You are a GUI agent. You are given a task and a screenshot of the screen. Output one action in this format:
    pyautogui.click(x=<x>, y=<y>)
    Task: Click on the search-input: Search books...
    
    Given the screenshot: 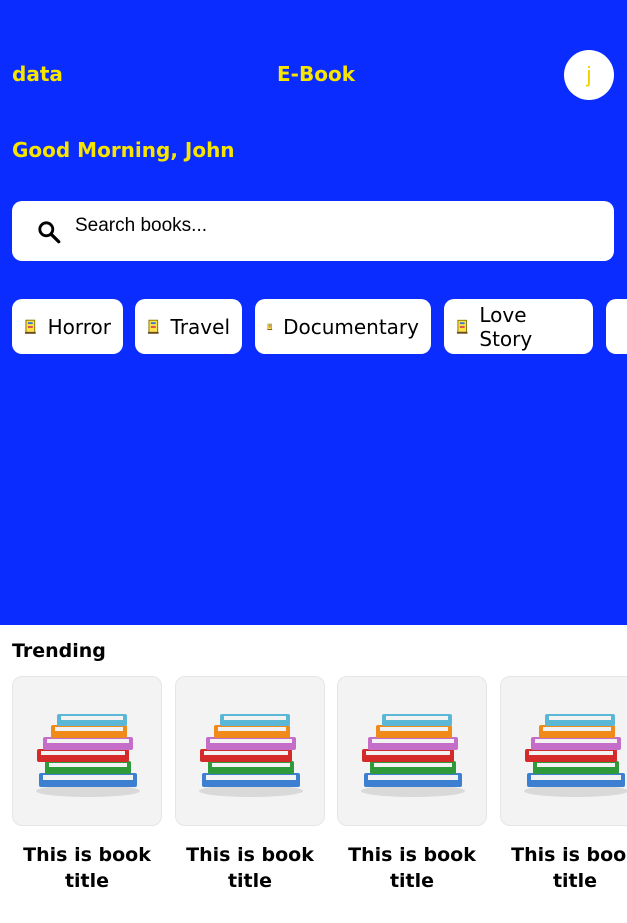 What is the action you would take?
    pyautogui.click(x=141, y=226)
    